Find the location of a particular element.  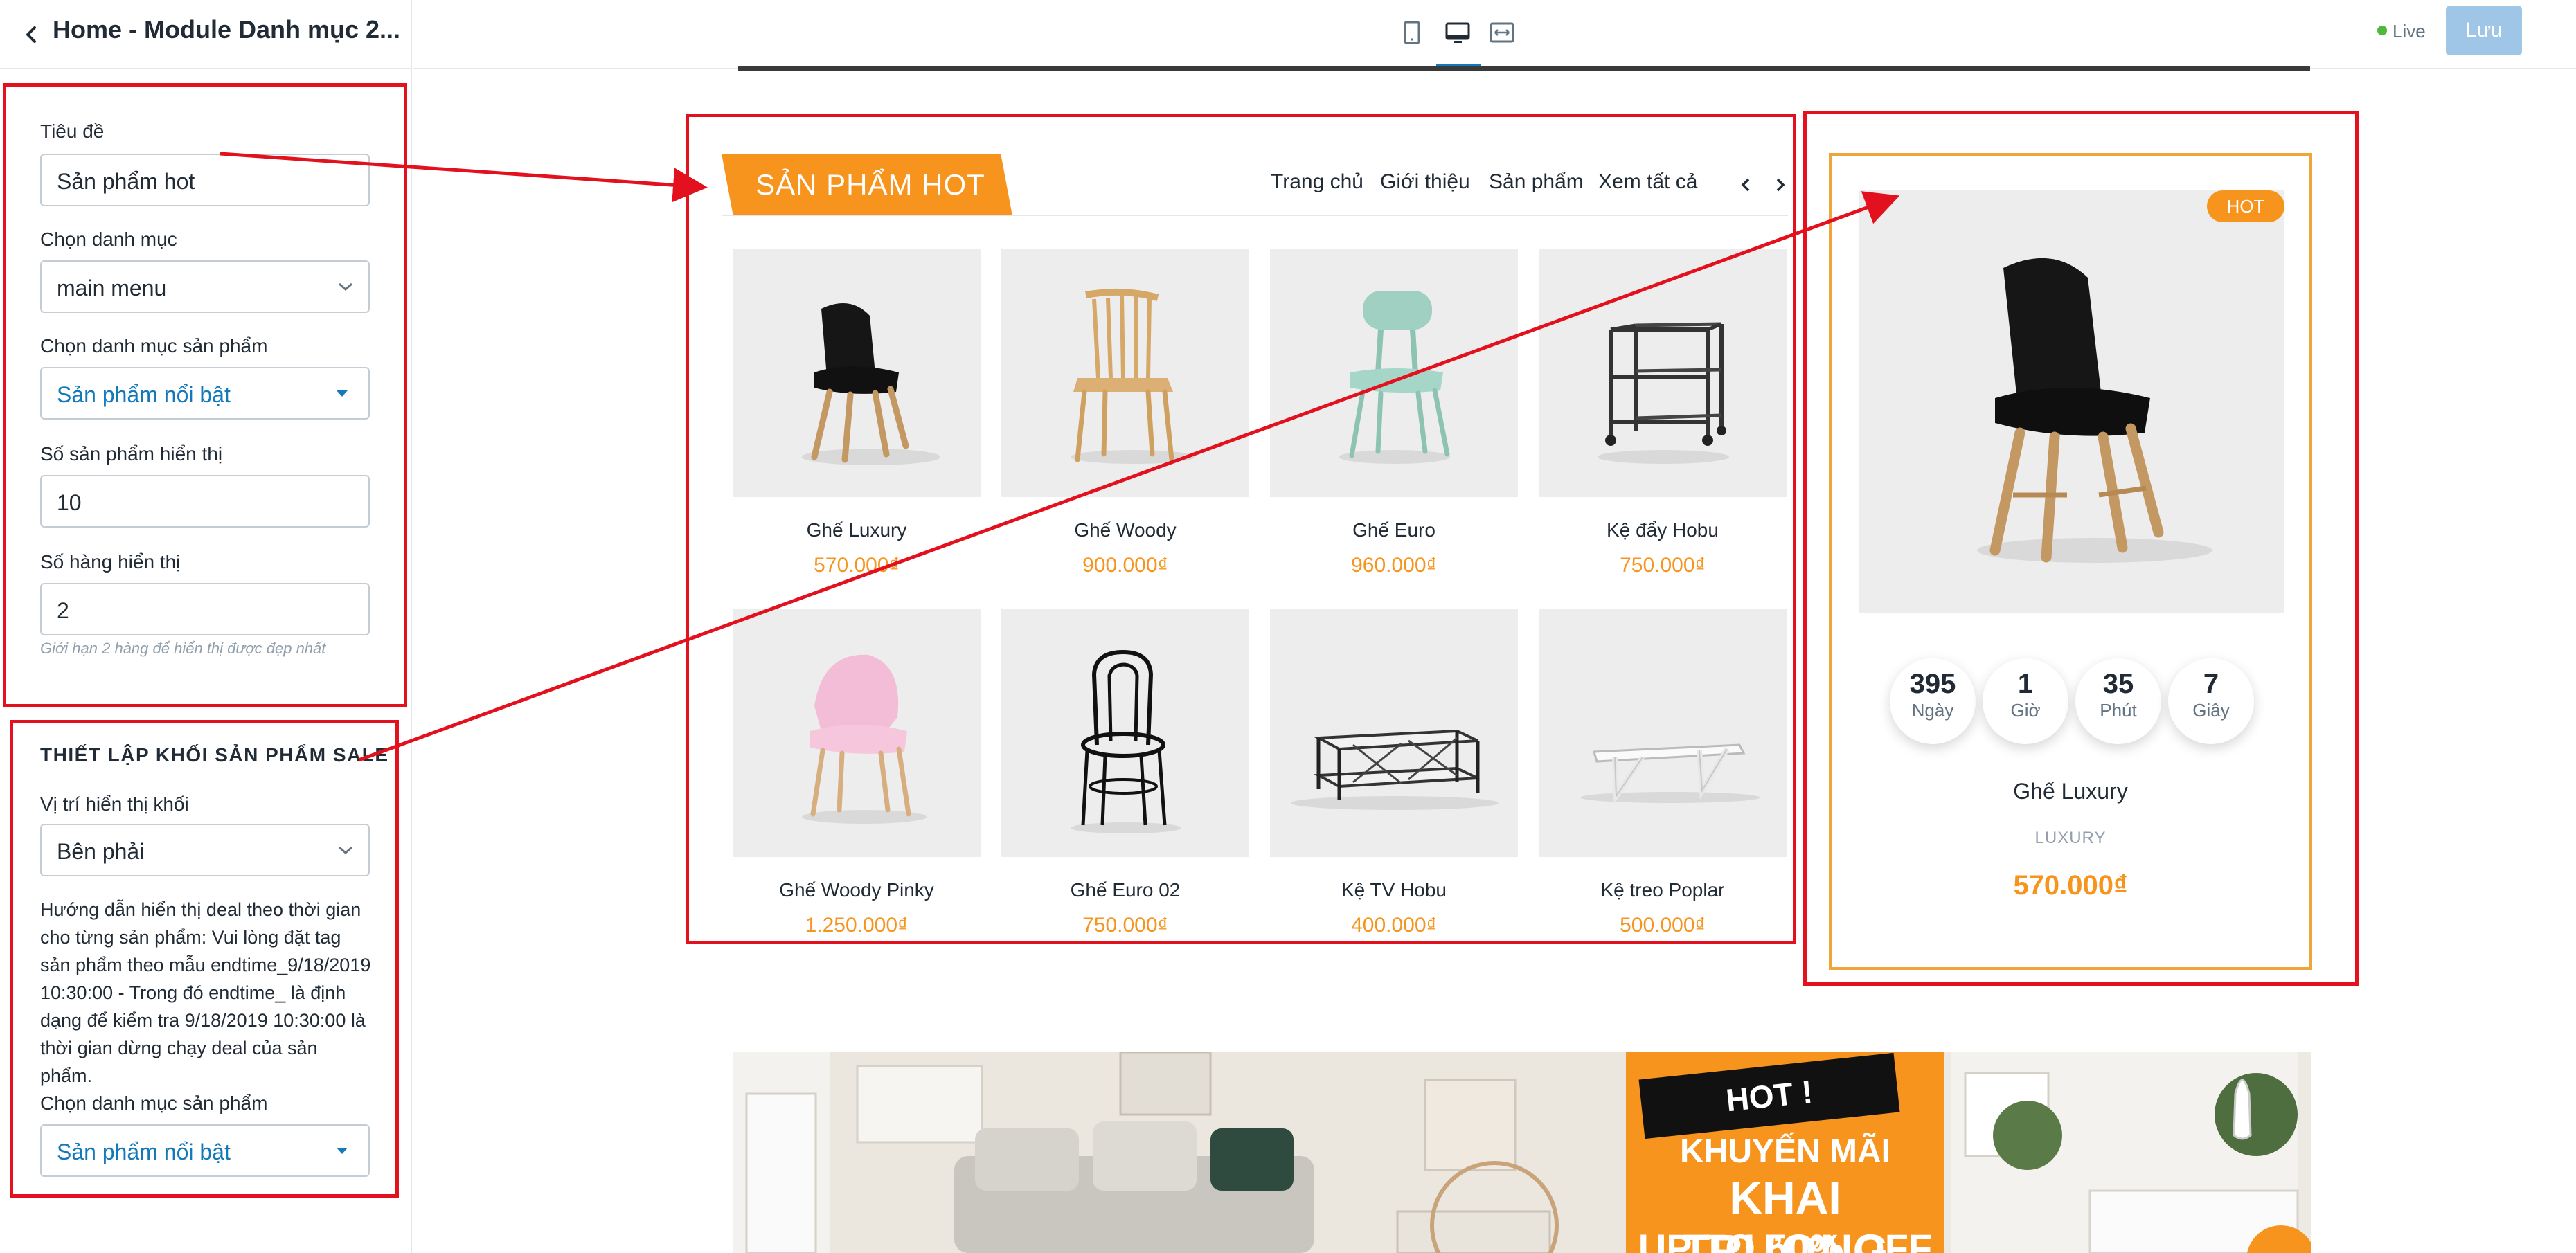

row-count-label: Số hàng hiển thị is located at coordinates (110, 562).